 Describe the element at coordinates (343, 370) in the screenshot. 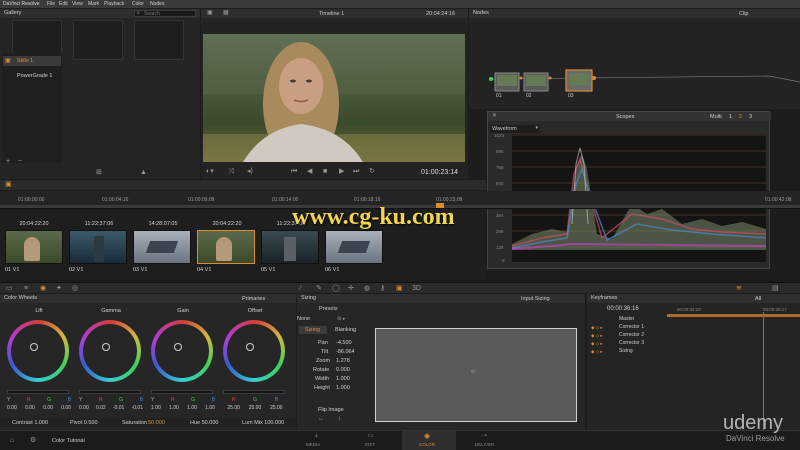

I see `sizing-field-value: 0.000` at that location.